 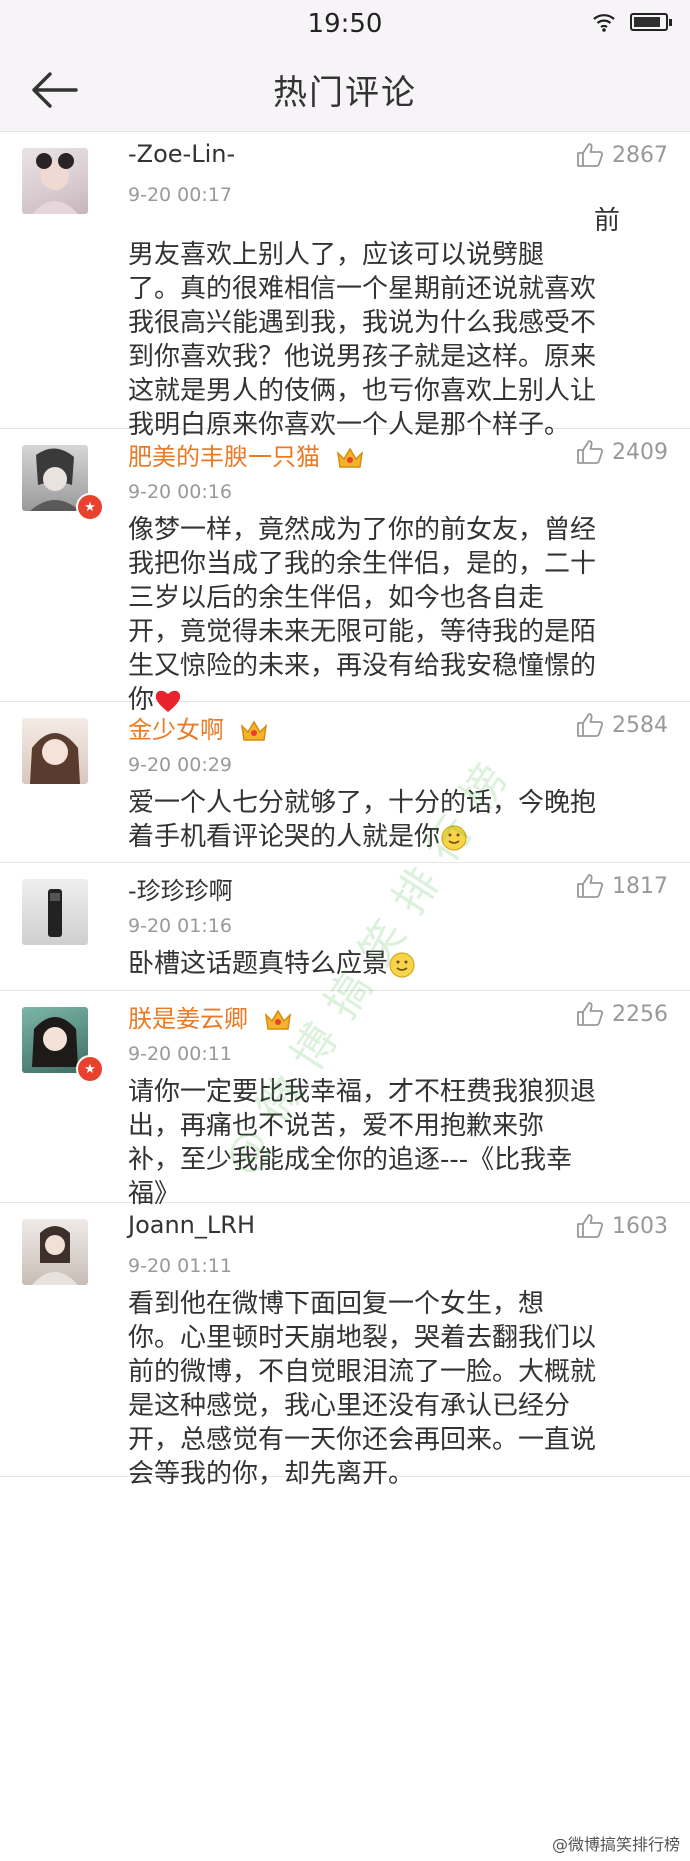 I want to click on comment-line: 生又惊险的未来，再没有给我安稳憧憬的, so click(x=362, y=666).